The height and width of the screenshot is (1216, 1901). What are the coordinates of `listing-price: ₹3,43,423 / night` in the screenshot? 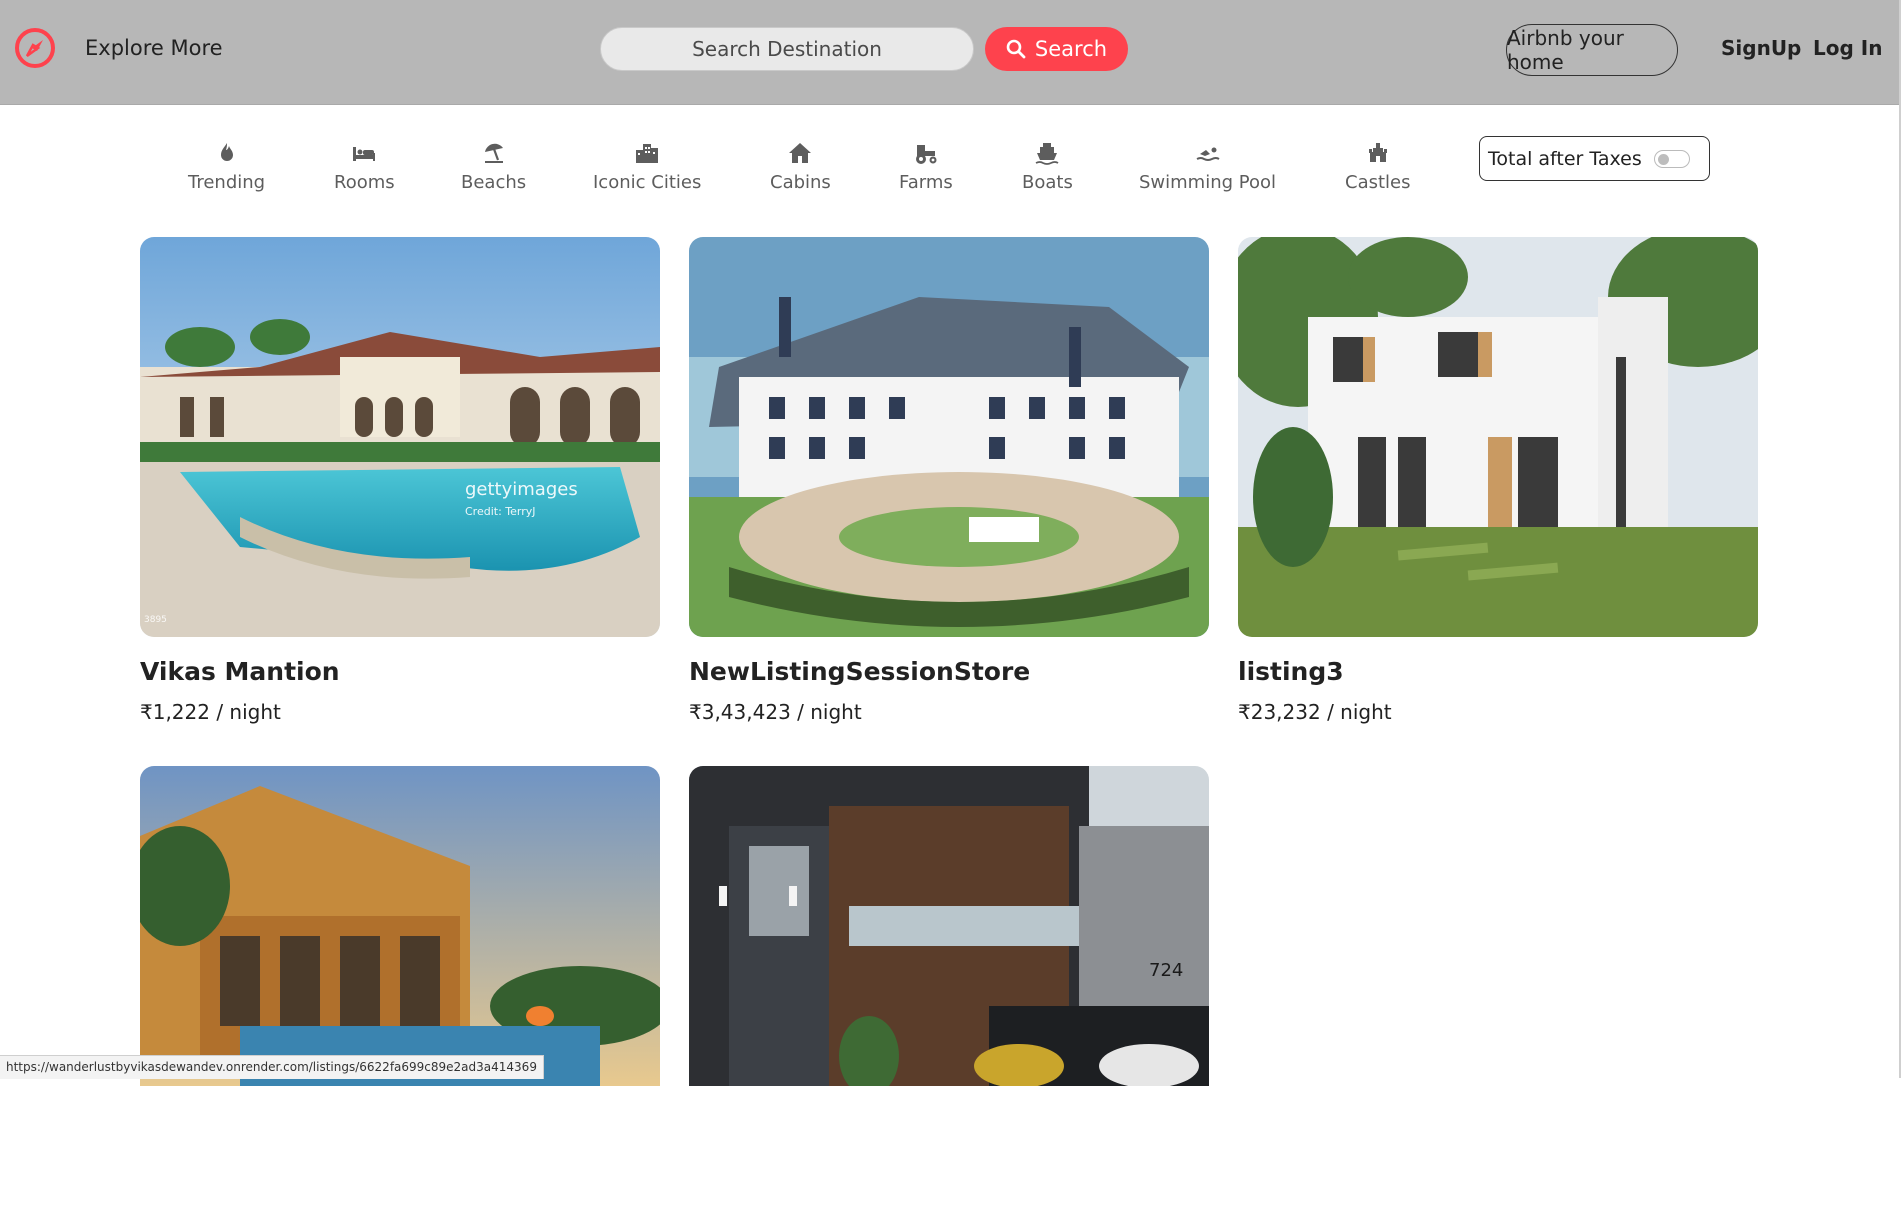 It's located at (775, 712).